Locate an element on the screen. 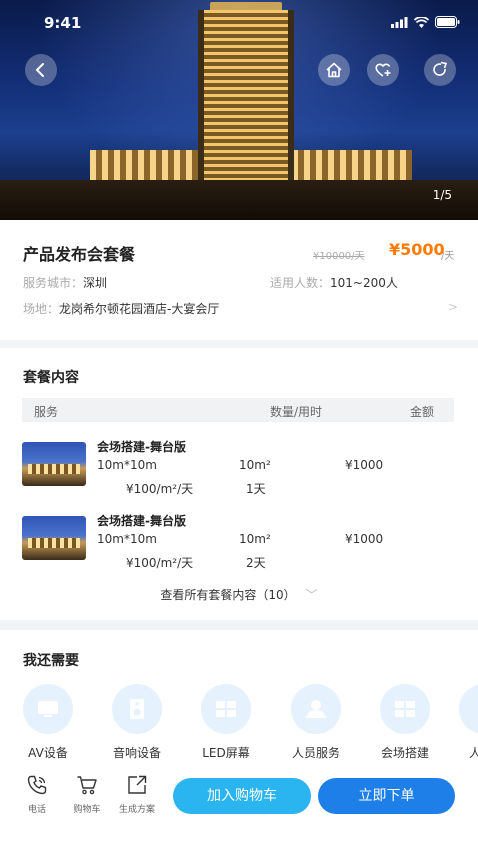  need-item-led: LED屏幕 is located at coordinates (226, 722).